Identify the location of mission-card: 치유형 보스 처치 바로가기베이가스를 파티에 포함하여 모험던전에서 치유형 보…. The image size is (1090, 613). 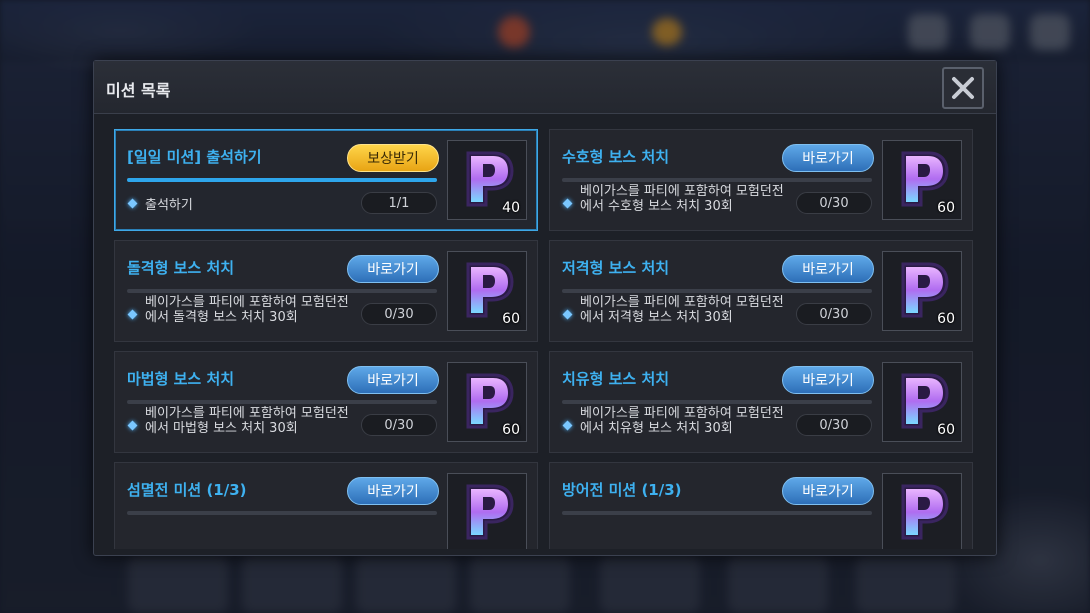
(761, 402).